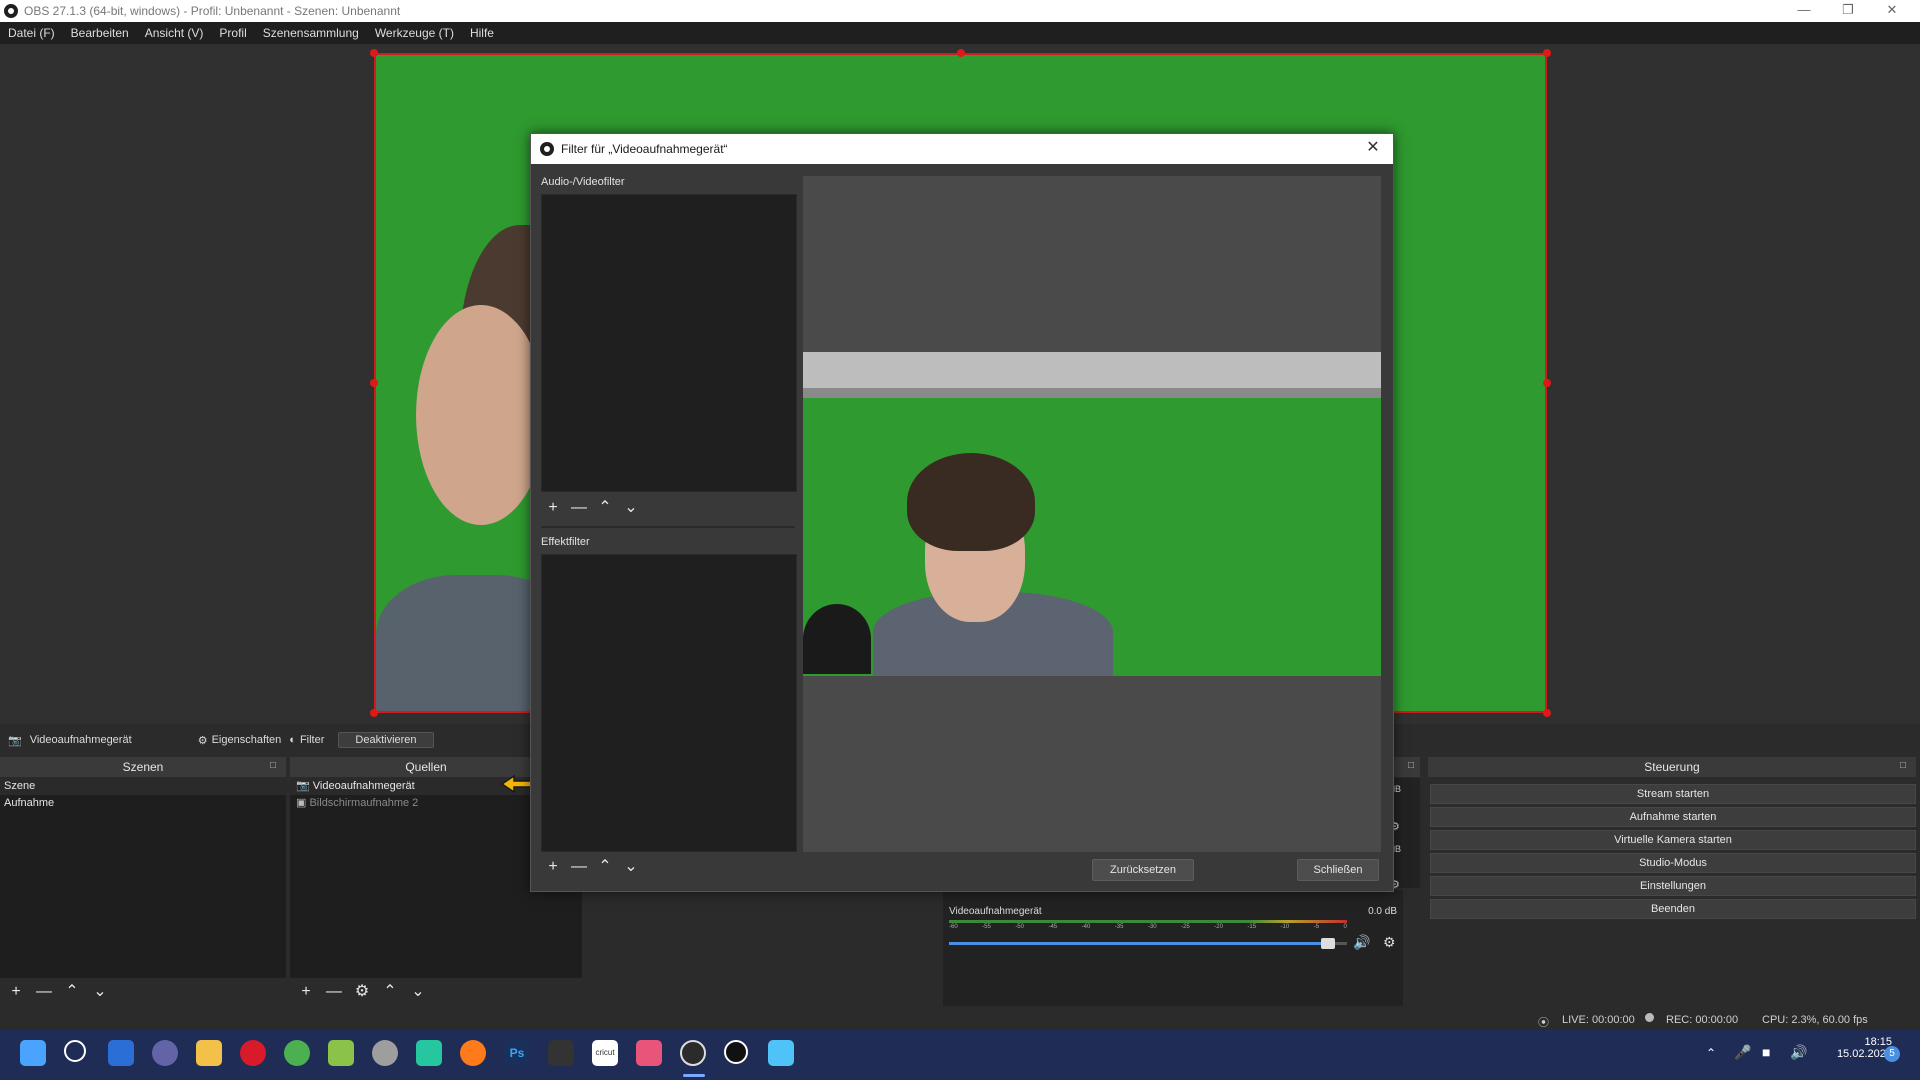 Image resolution: width=1920 pixels, height=1080 pixels. Describe the element at coordinates (1092, 514) in the screenshot. I see `camera-video` at that location.